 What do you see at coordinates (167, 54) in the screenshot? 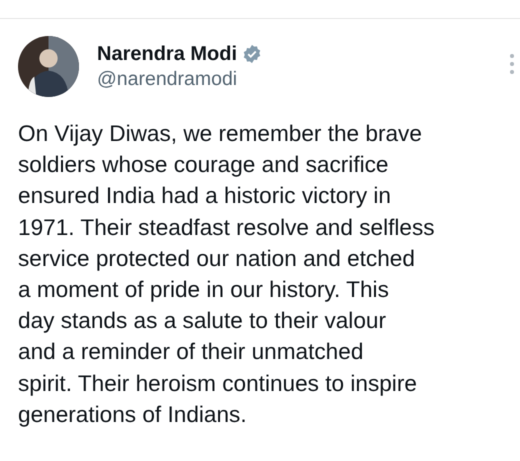
I see `author-name: Narendra Modi` at bounding box center [167, 54].